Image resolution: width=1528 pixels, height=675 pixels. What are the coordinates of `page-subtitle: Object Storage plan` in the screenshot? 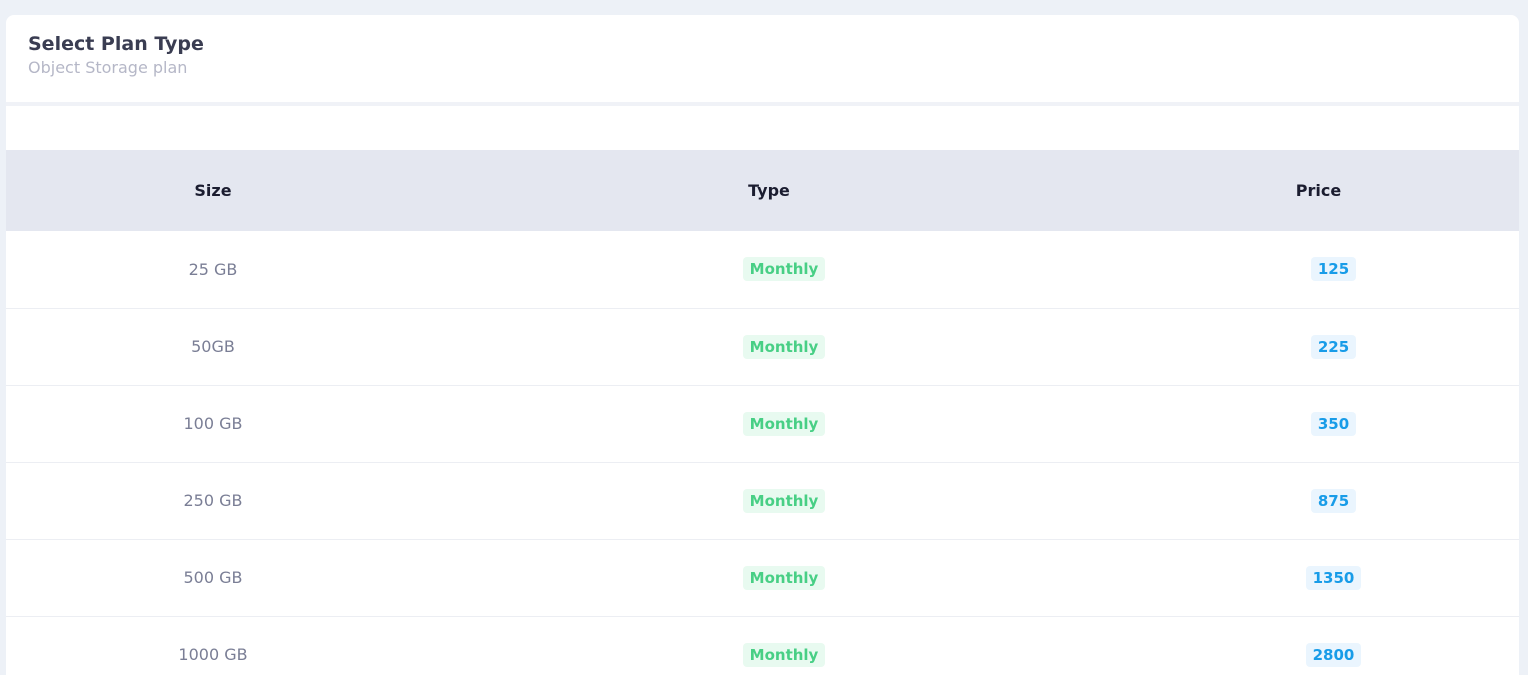 It's located at (108, 67).